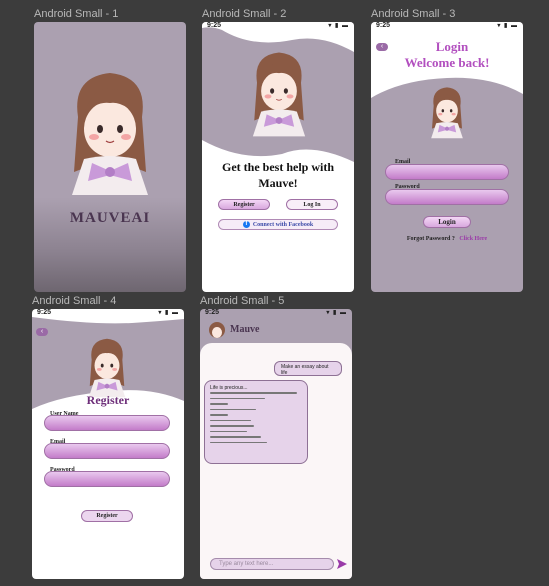 Image resolution: width=549 pixels, height=586 pixels. I want to click on click-here-link: Click Here, so click(473, 239).